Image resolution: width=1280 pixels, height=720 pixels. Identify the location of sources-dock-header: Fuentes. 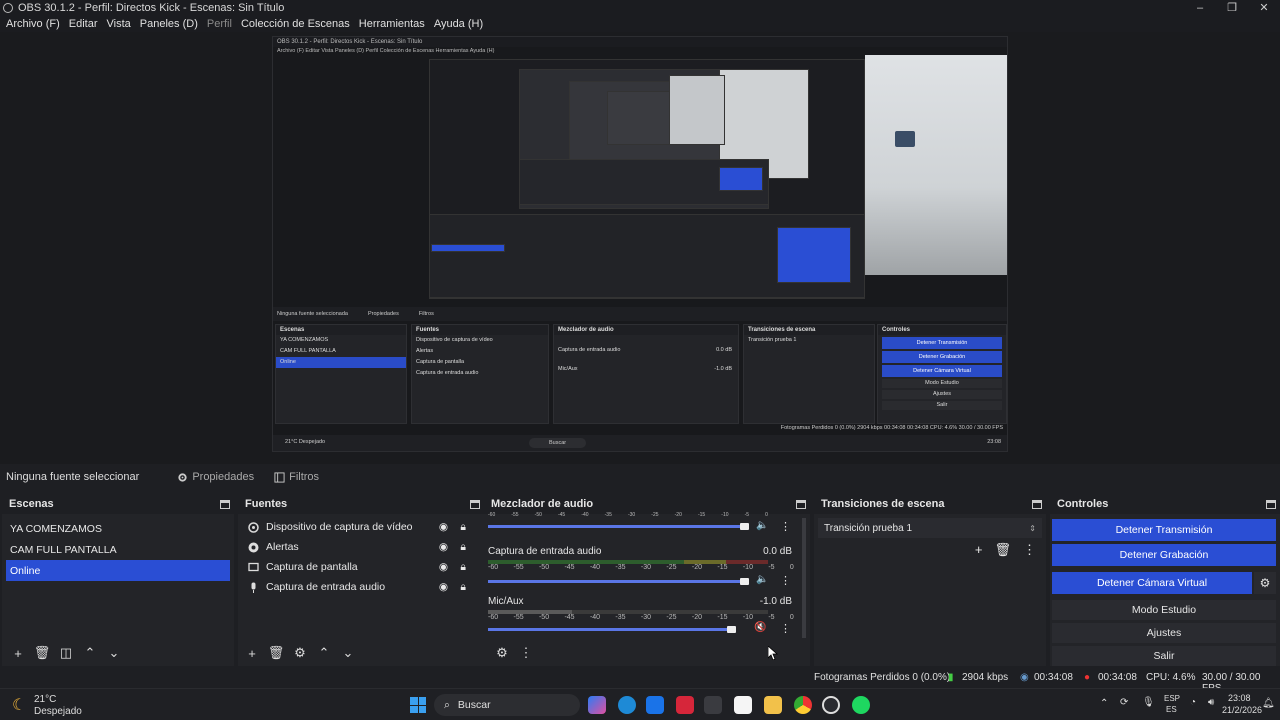
(361, 504).